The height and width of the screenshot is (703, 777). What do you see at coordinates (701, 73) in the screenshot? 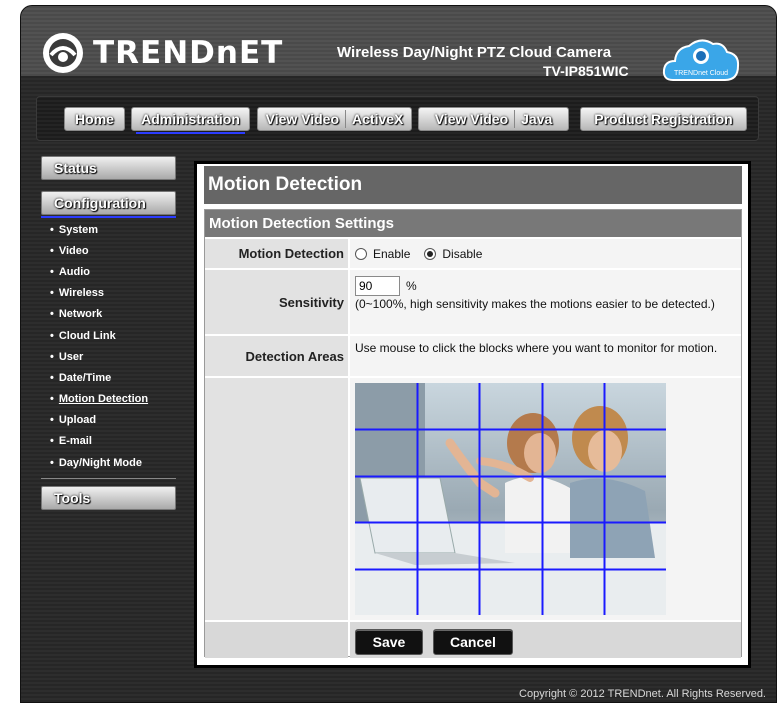
I see `cloud-badge-text: TRENDnet Cloud` at bounding box center [701, 73].